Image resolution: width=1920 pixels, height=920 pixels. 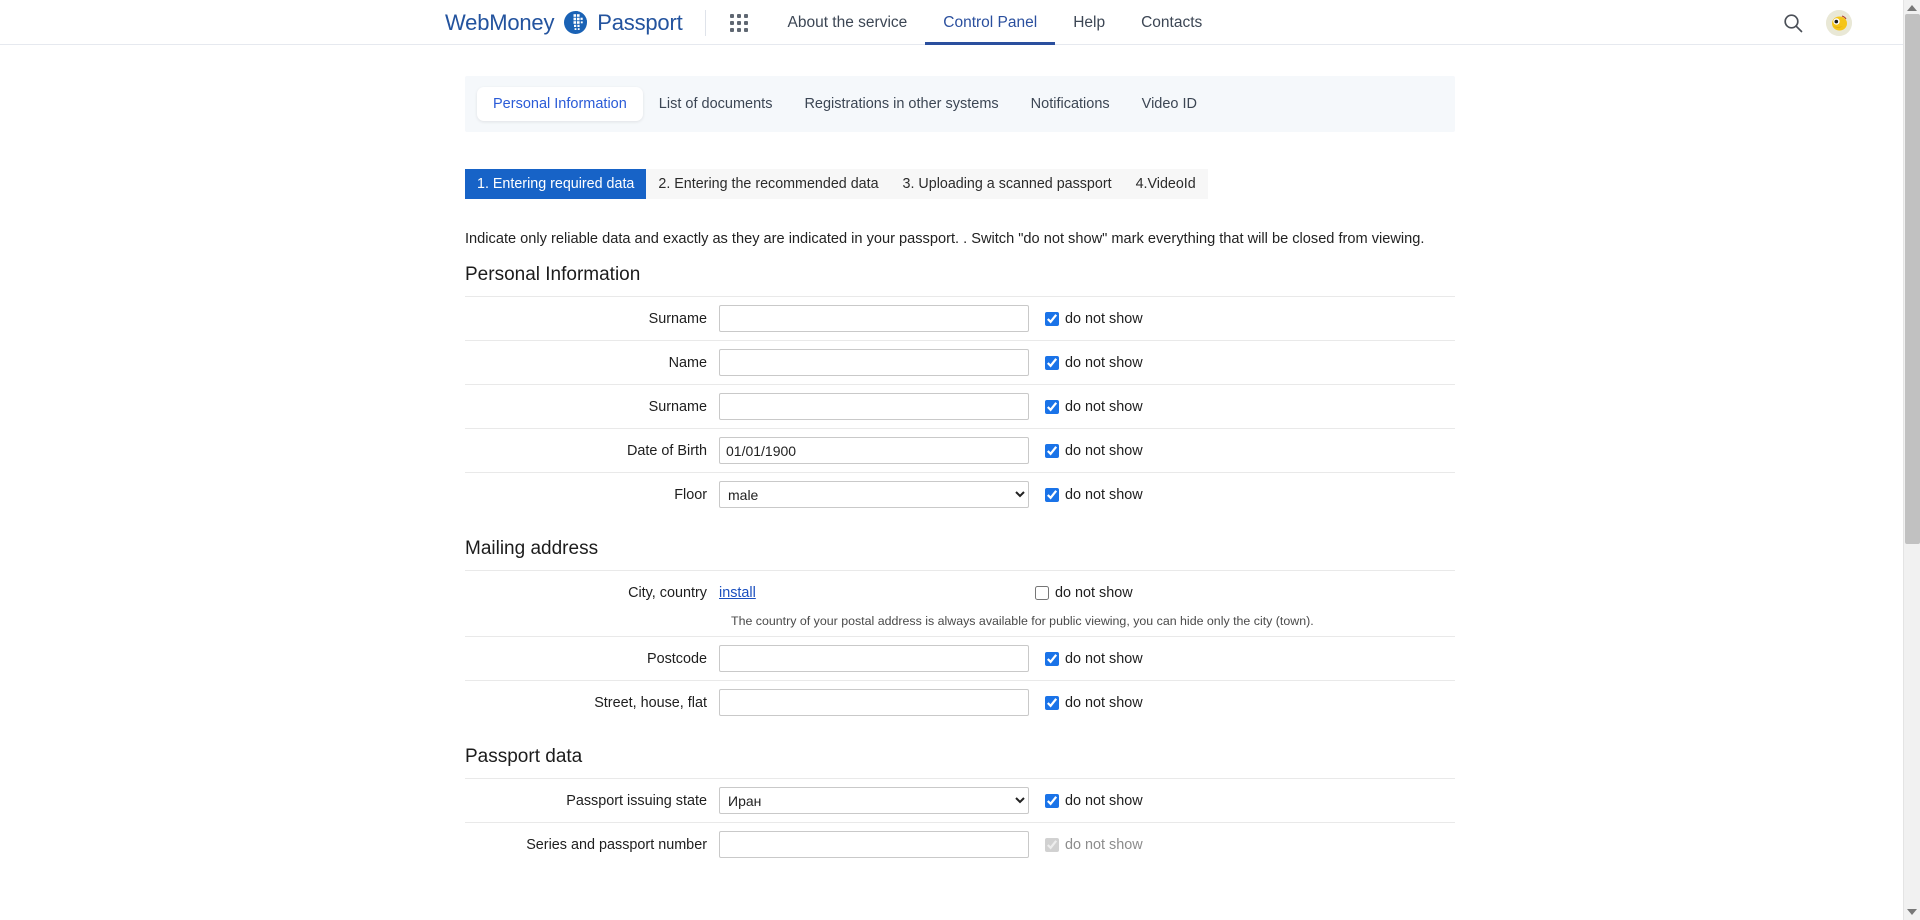 What do you see at coordinates (848, 22) in the screenshot?
I see `nav-link-about-the-service: About the service` at bounding box center [848, 22].